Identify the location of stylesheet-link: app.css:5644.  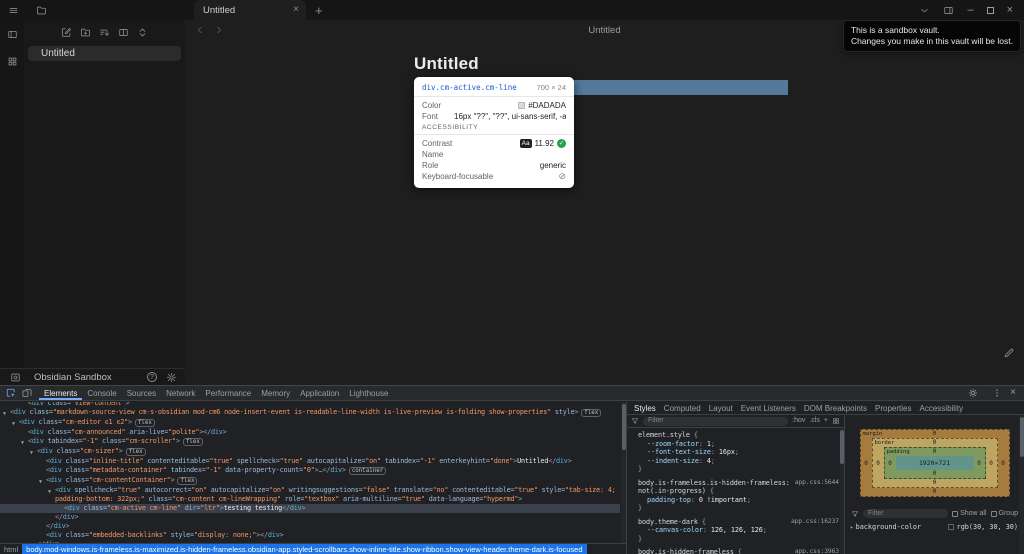
(817, 483).